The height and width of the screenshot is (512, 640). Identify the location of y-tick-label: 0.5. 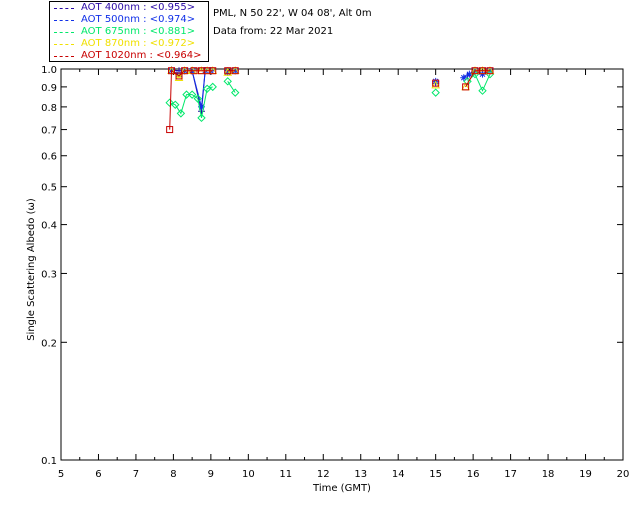
(49, 188).